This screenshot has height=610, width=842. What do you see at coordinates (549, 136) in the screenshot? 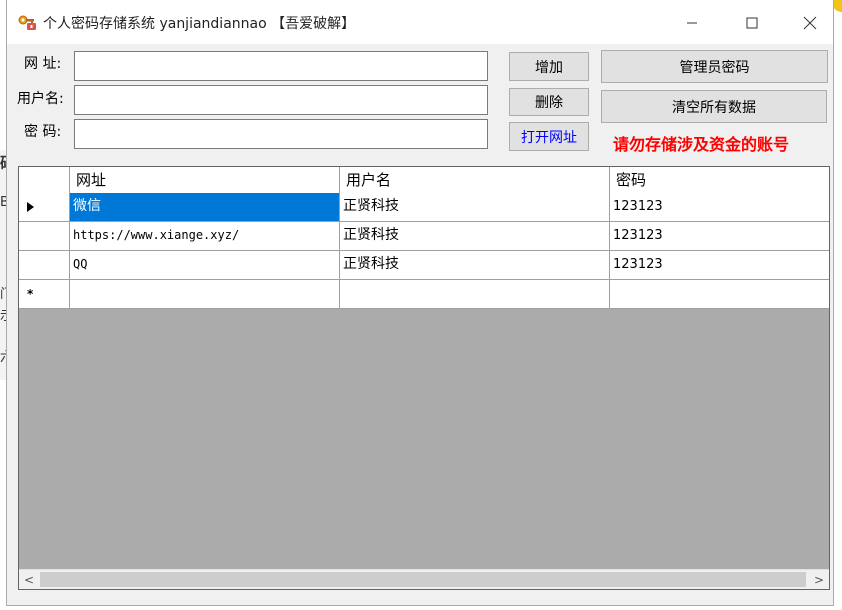
I see `open-url-button: 打开网址` at bounding box center [549, 136].